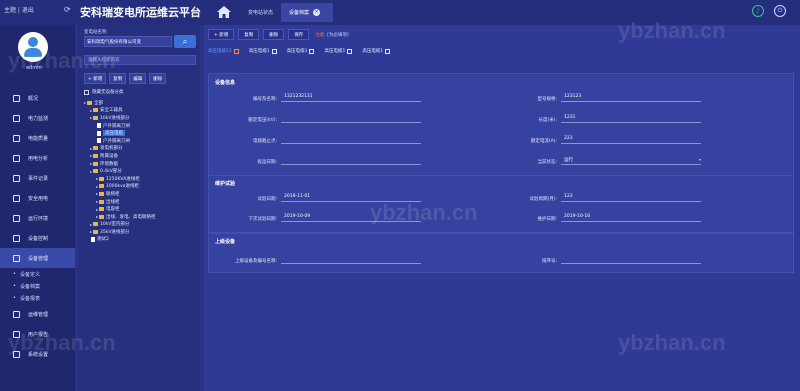 The width and height of the screenshot is (800, 391). I want to click on tree-node: ▸ 0.4kV部分, so click(141, 171).